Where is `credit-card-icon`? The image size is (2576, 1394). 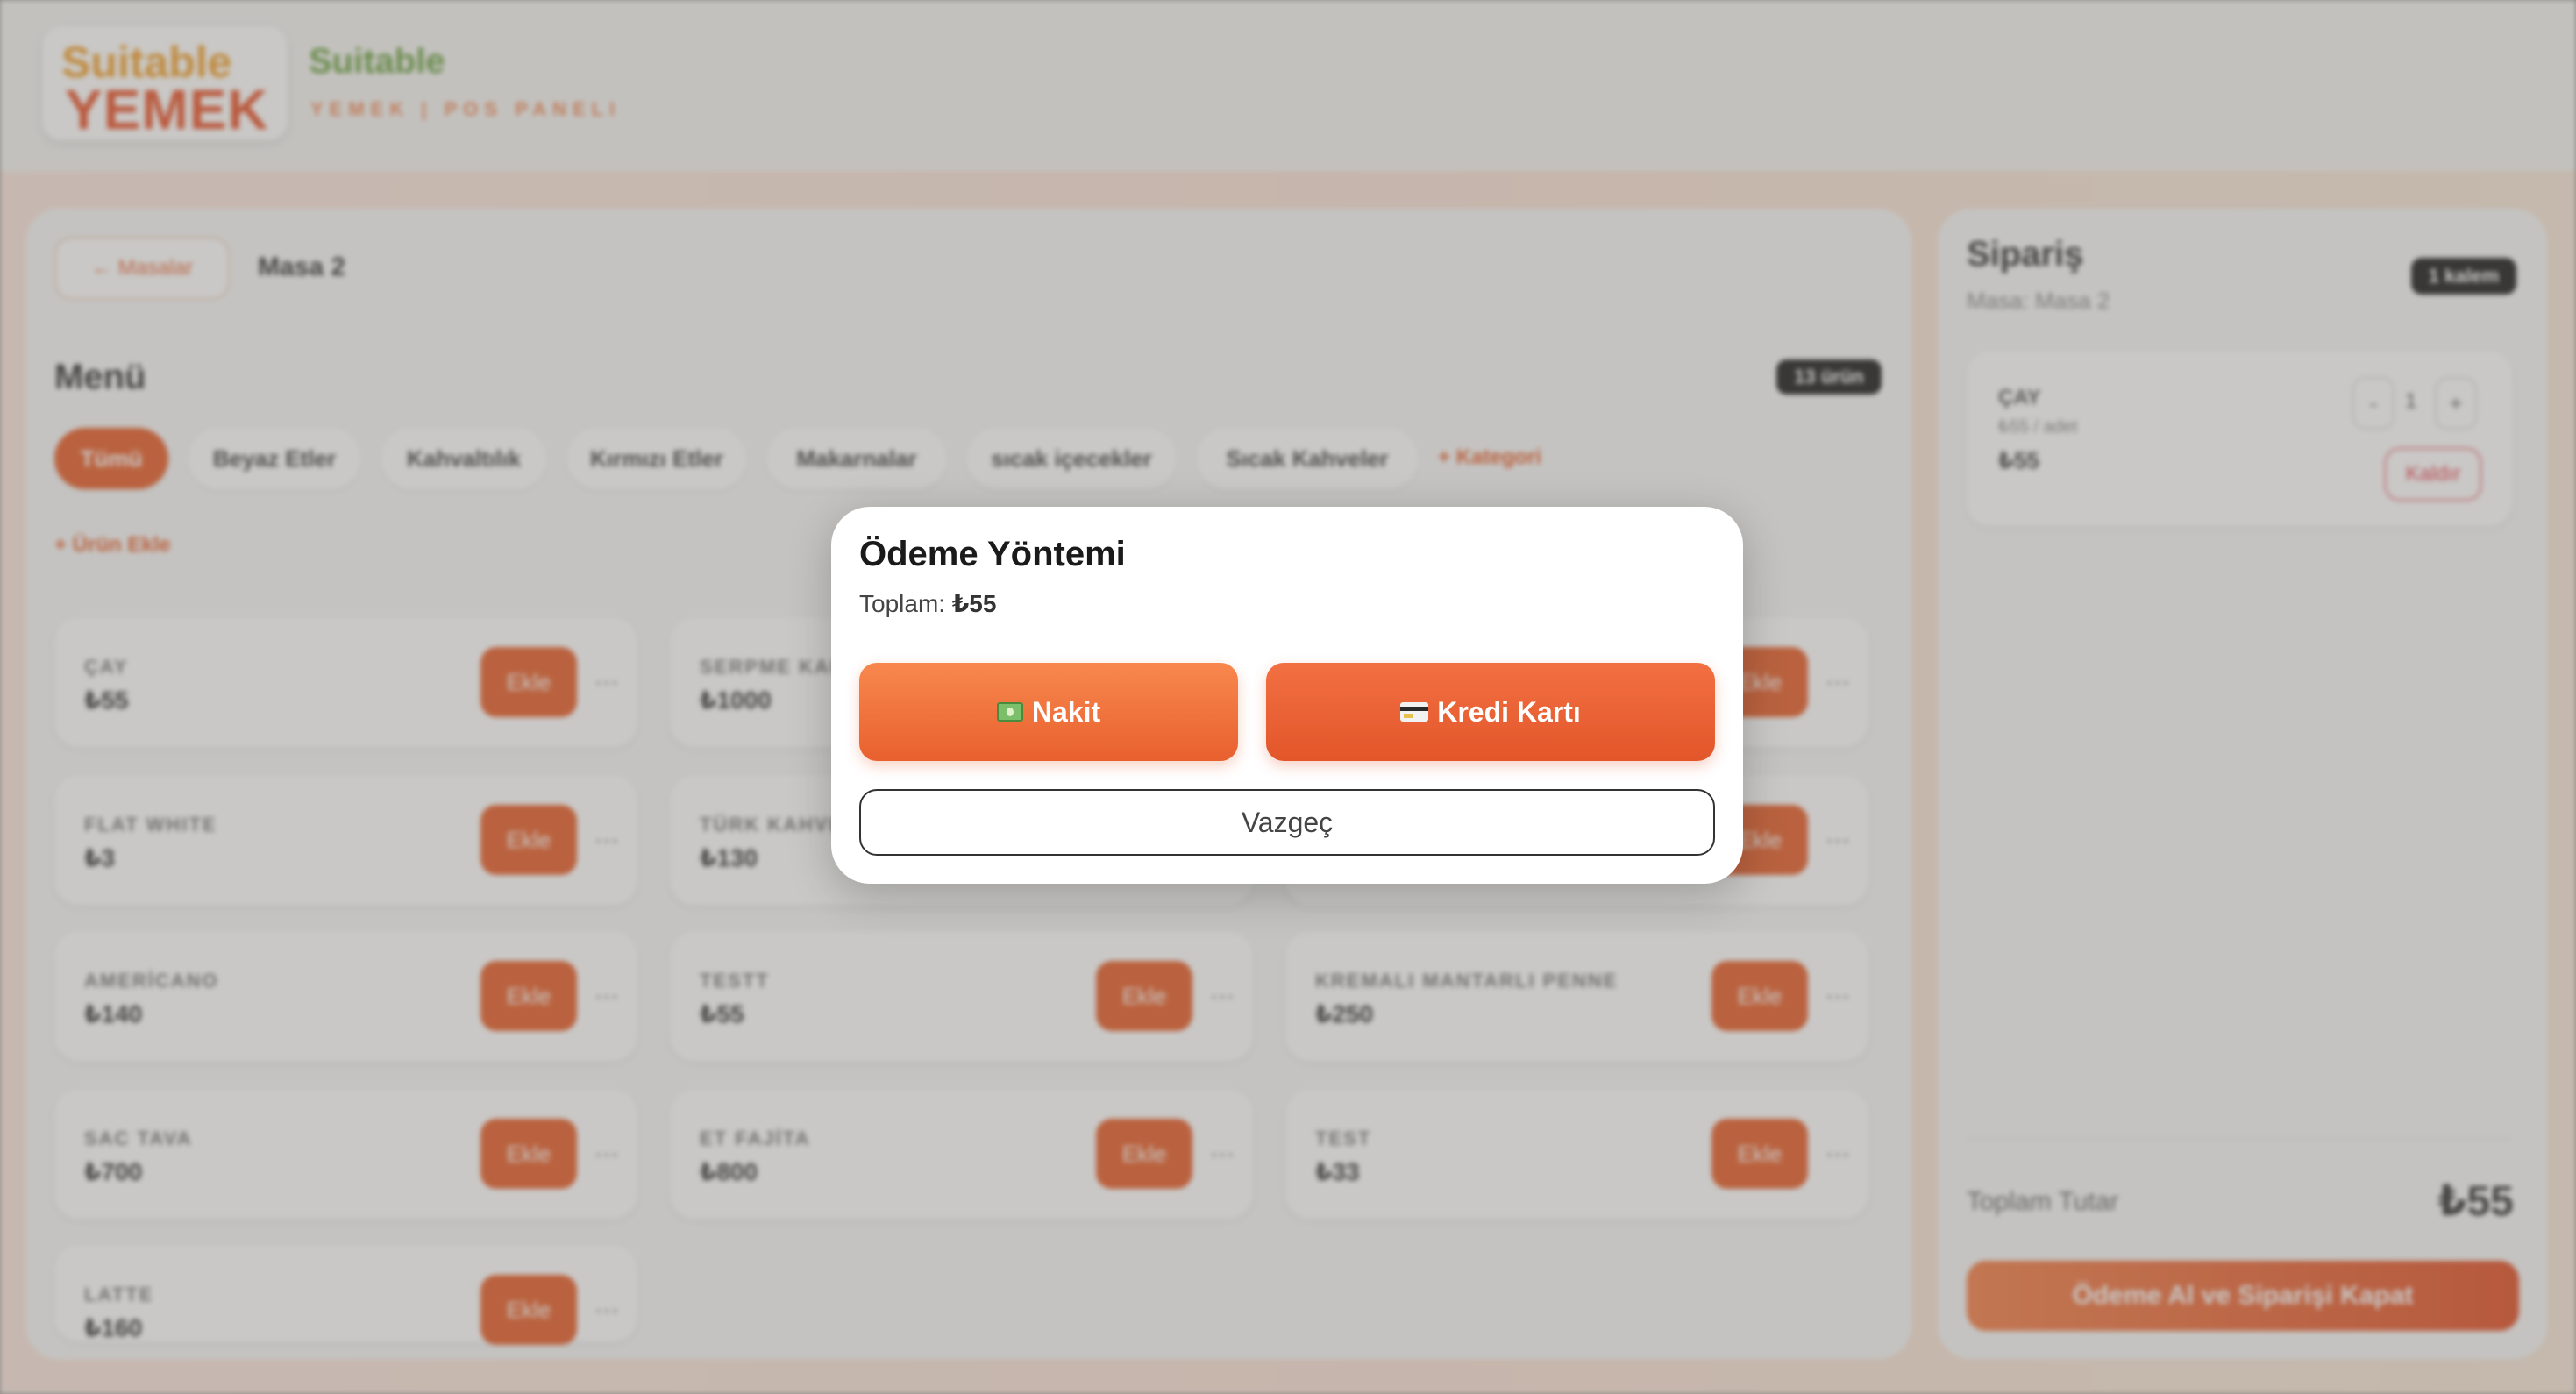
credit-card-icon is located at coordinates (1414, 712).